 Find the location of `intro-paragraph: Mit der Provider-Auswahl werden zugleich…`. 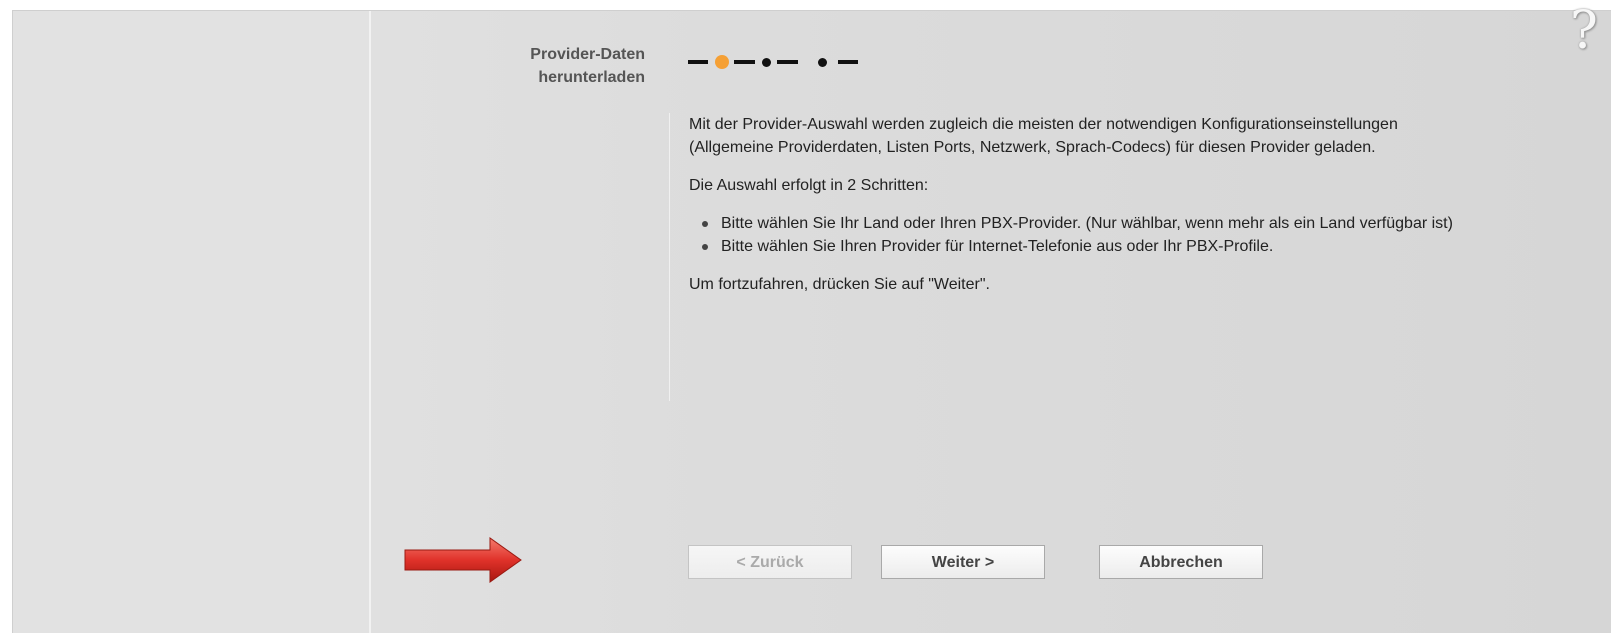

intro-paragraph: Mit der Provider-Auswahl werden zugleich… is located at coordinates (1043, 136).